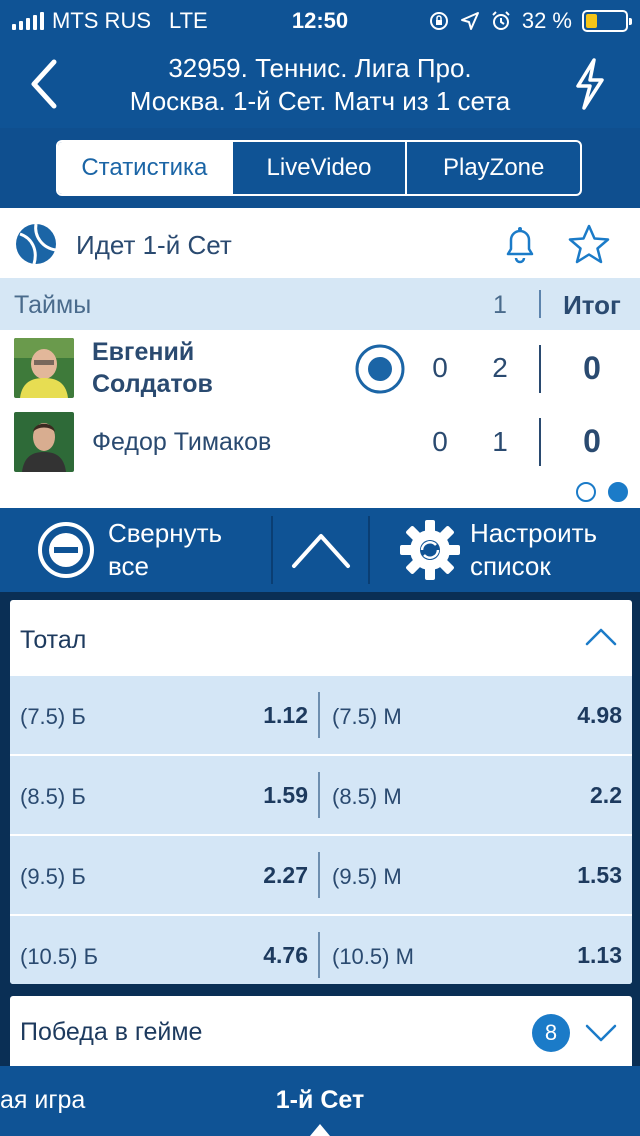 This screenshot has width=640, height=1136. I want to click on odds-value: 2.27, so click(285, 875).